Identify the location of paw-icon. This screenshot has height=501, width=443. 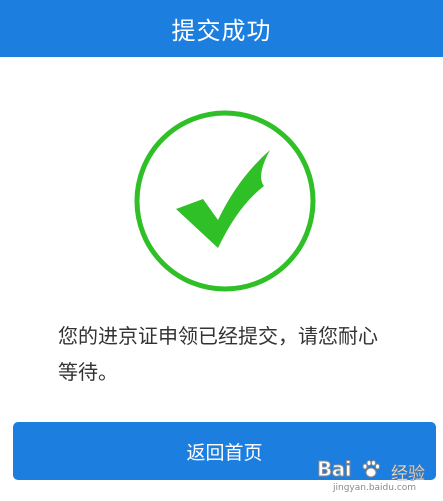
(371, 469).